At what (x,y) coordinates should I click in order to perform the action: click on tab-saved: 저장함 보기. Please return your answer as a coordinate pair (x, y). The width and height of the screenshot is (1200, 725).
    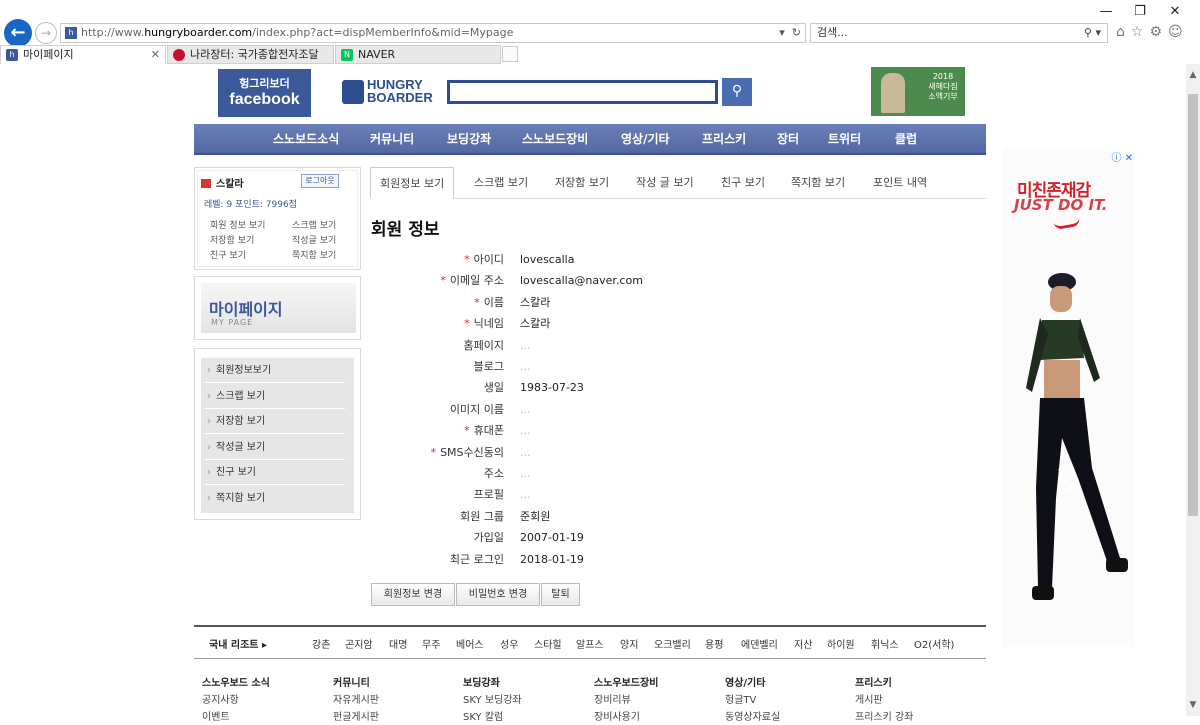
    Looking at the image, I should click on (582, 183).